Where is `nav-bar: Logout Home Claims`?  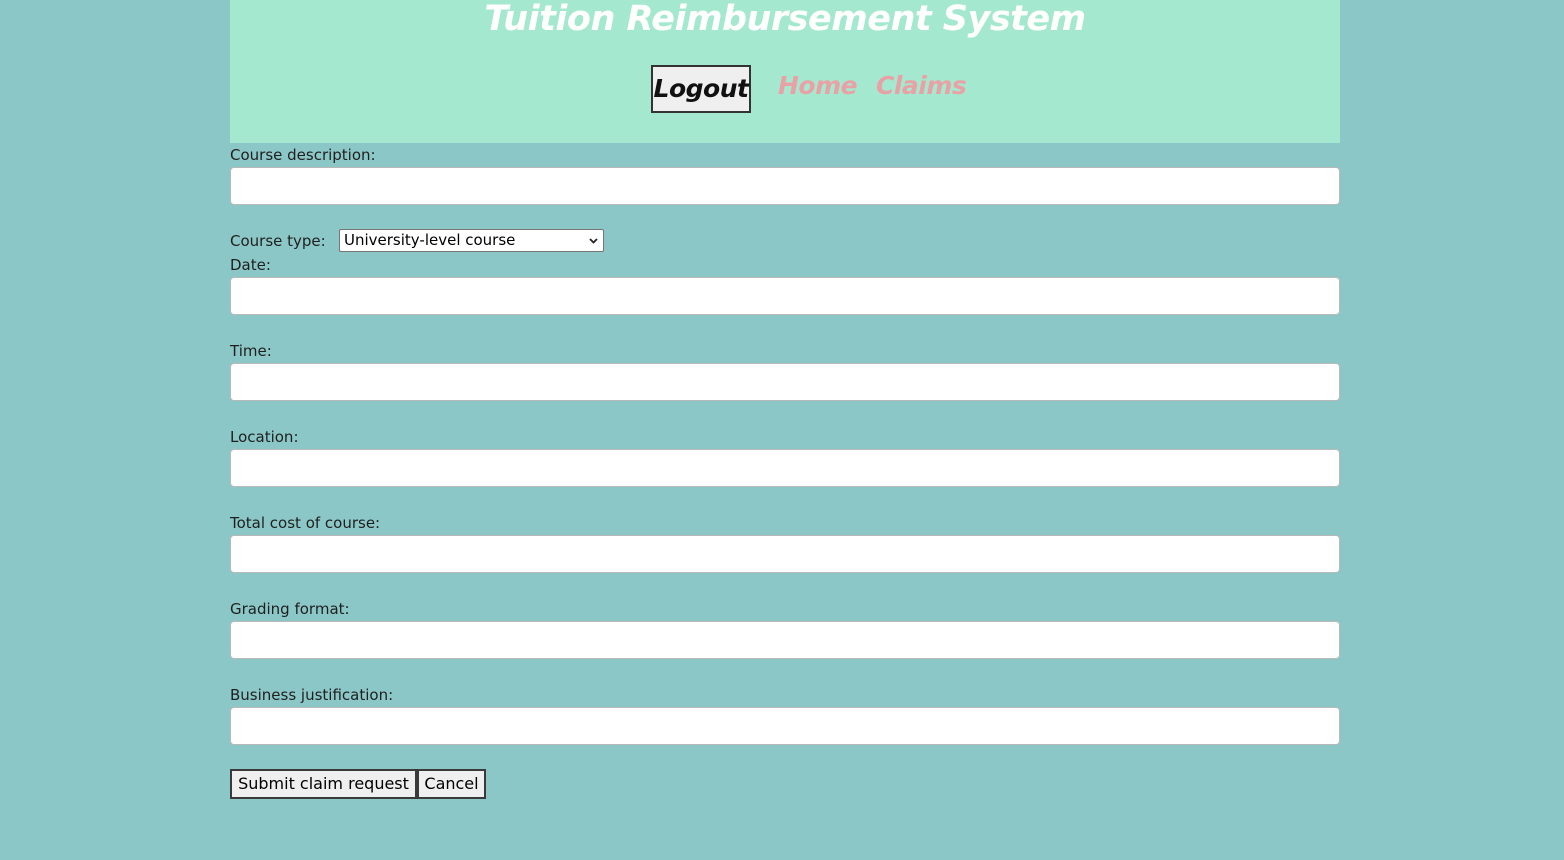 nav-bar: Logout Home Claims is located at coordinates (785, 89).